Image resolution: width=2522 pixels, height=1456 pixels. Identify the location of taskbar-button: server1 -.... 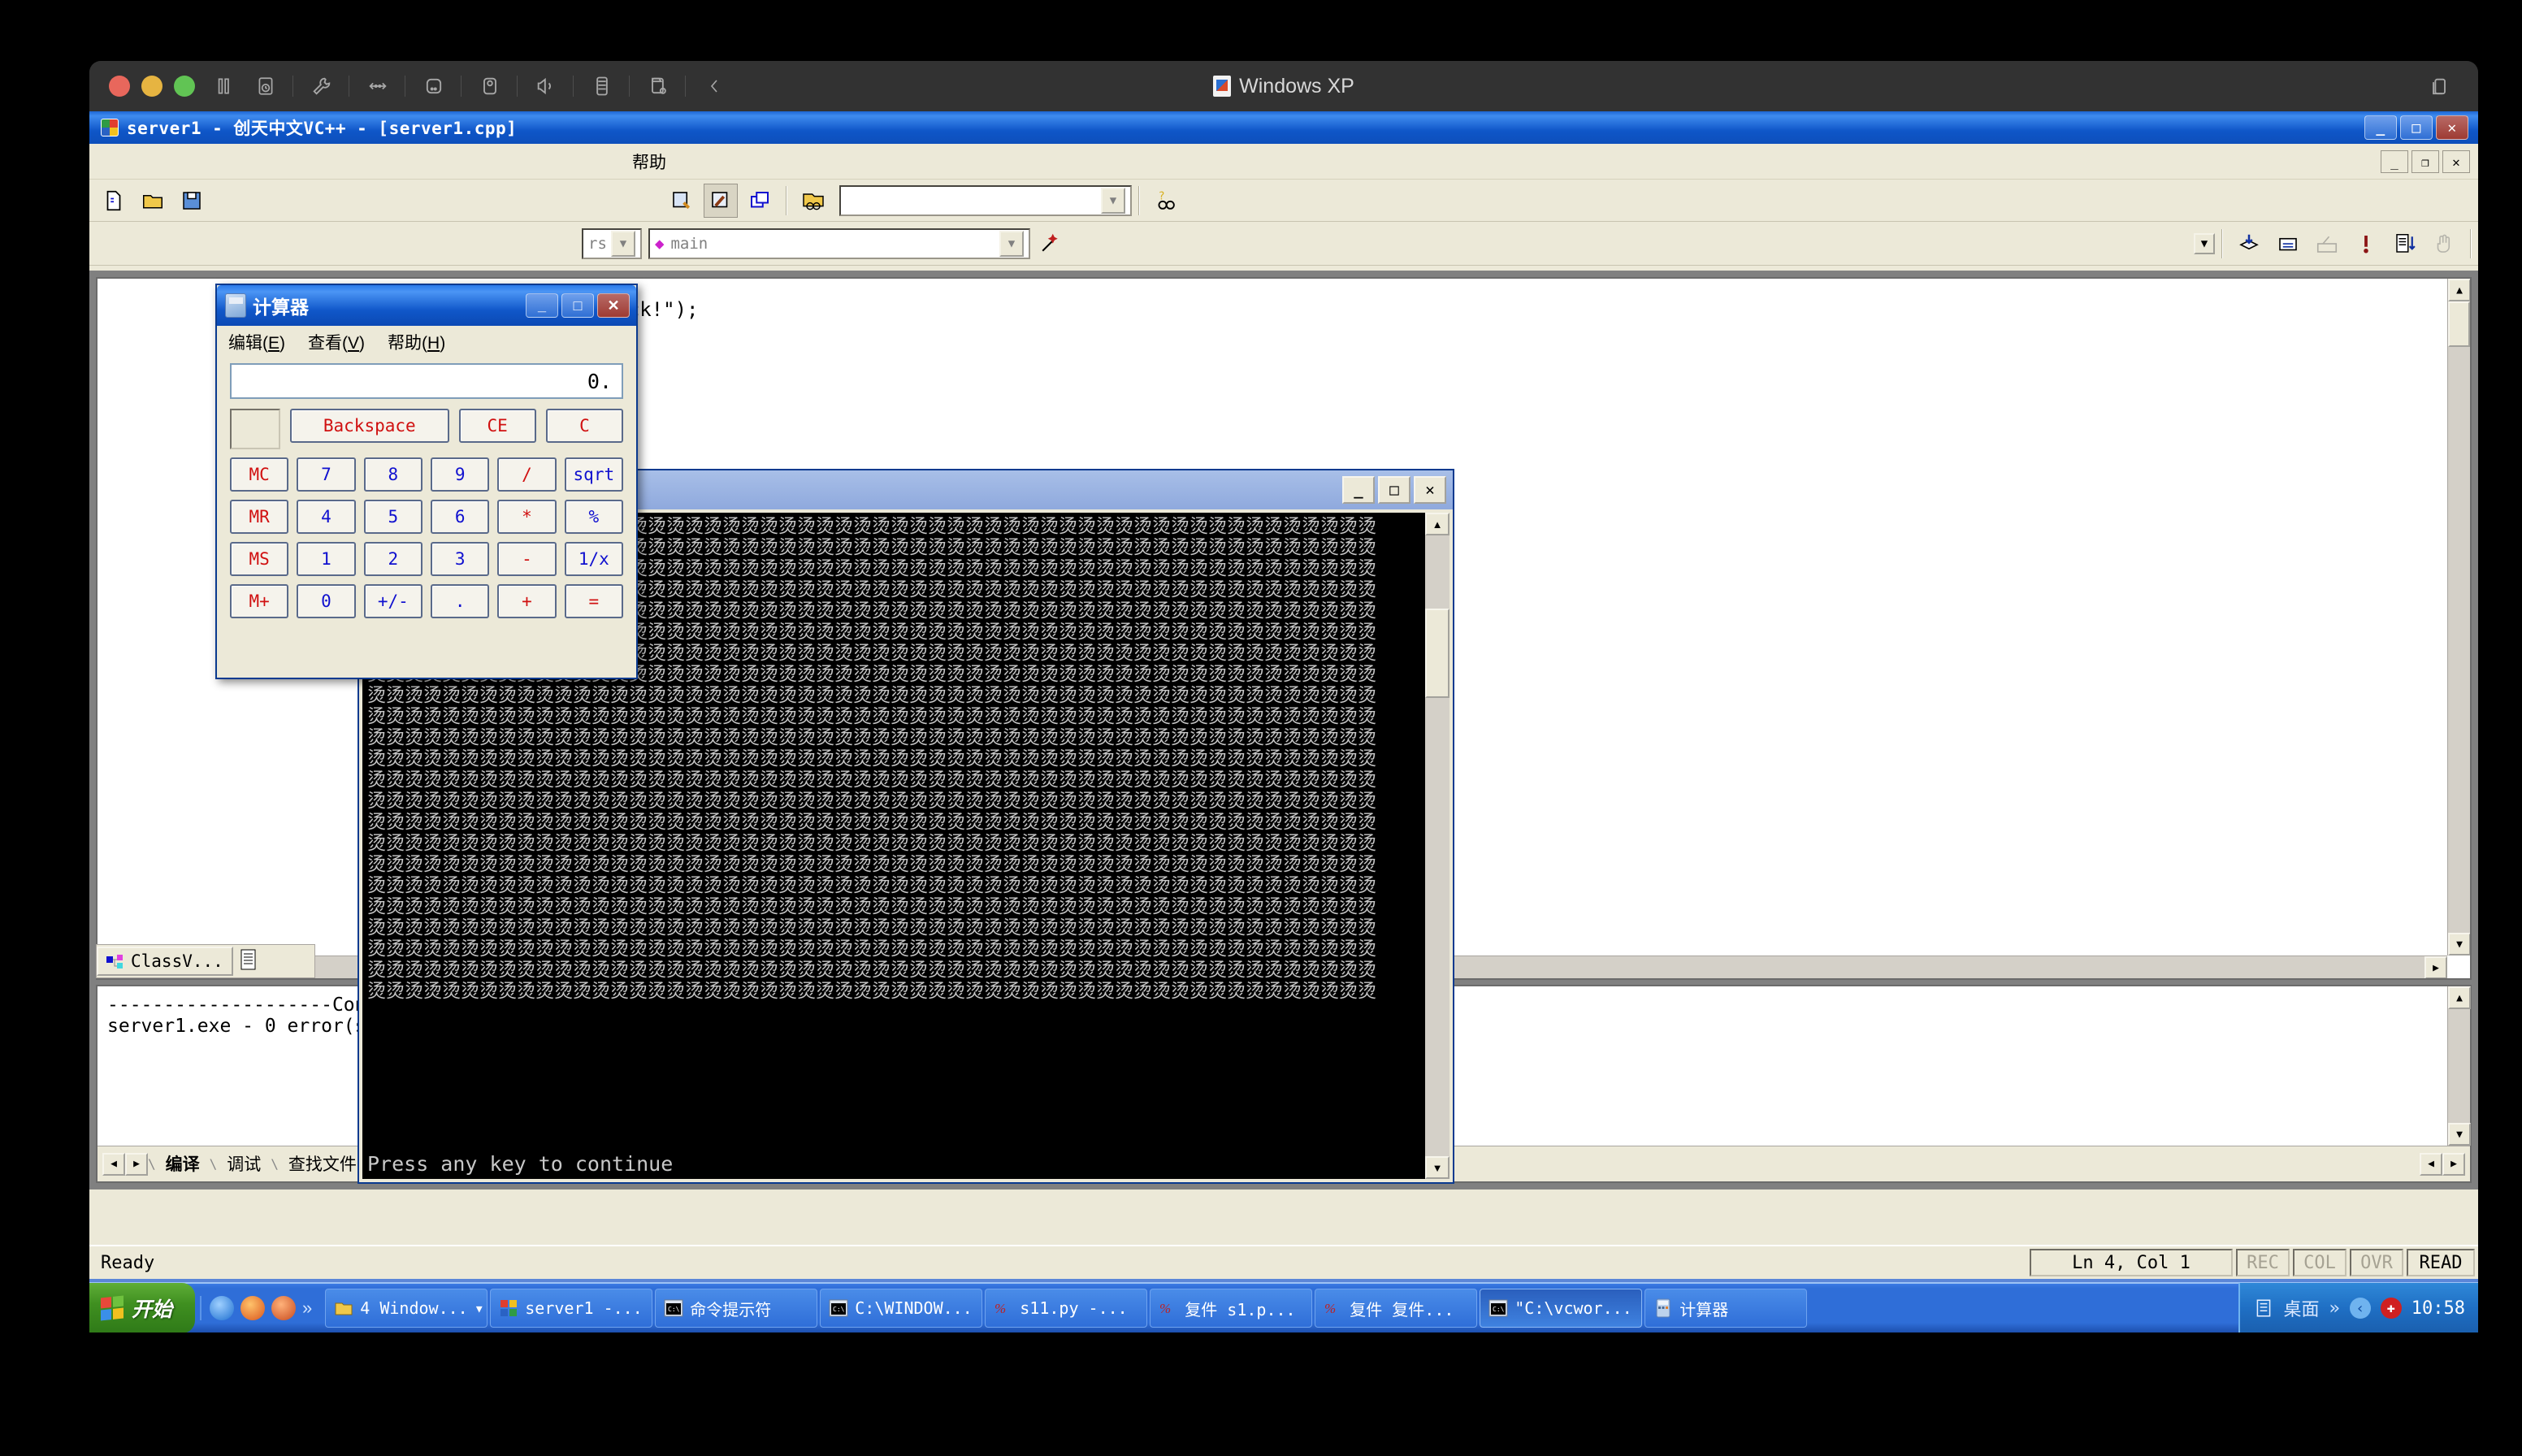
(572, 1308).